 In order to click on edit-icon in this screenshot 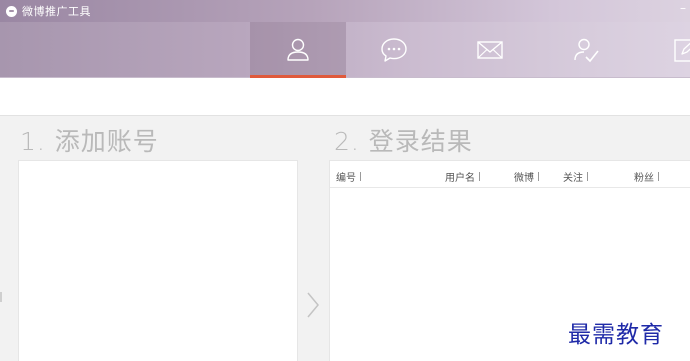, I will do `click(682, 50)`.